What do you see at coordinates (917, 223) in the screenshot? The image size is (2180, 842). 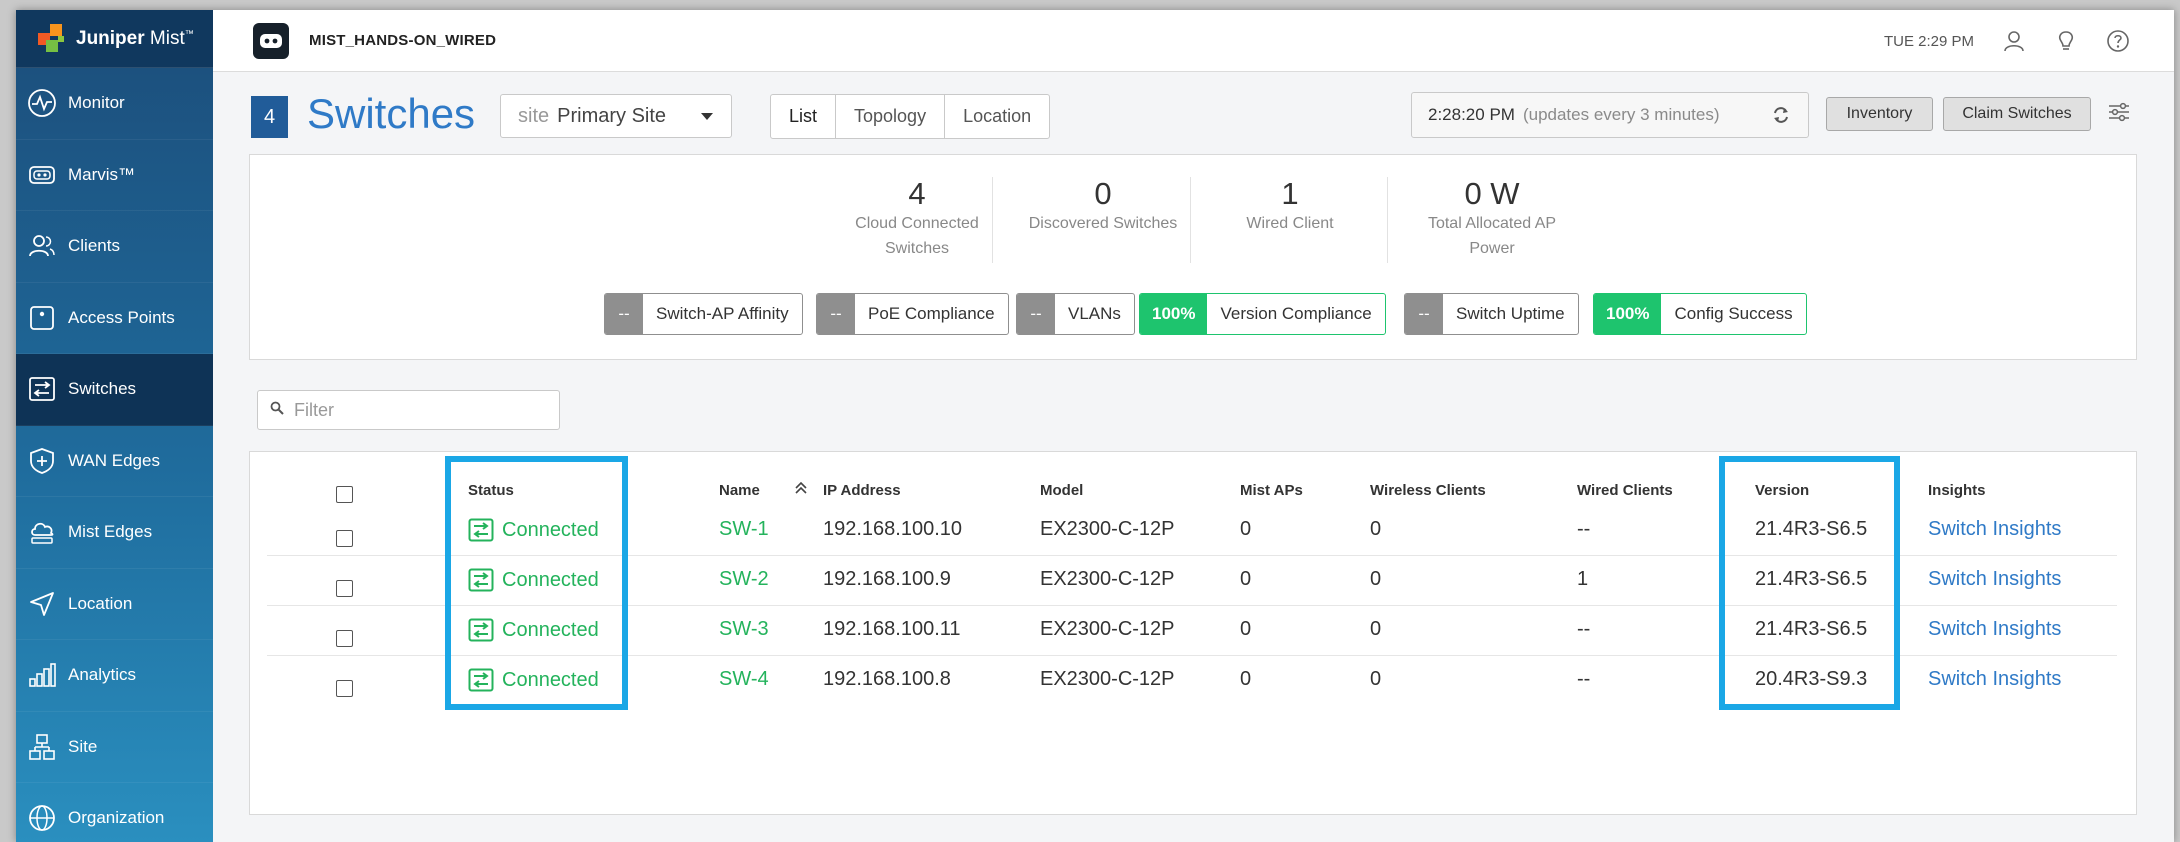 I see `stat-label: Cloud Connected` at bounding box center [917, 223].